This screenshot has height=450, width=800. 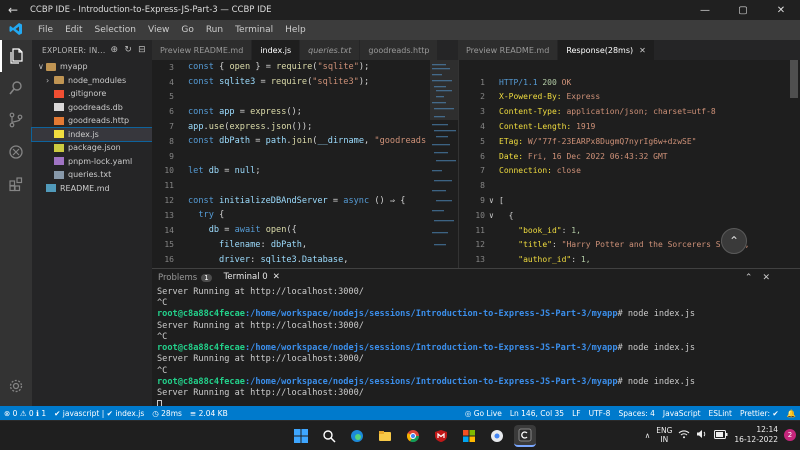 I want to click on code-line: 13 try {, so click(x=305, y=215).